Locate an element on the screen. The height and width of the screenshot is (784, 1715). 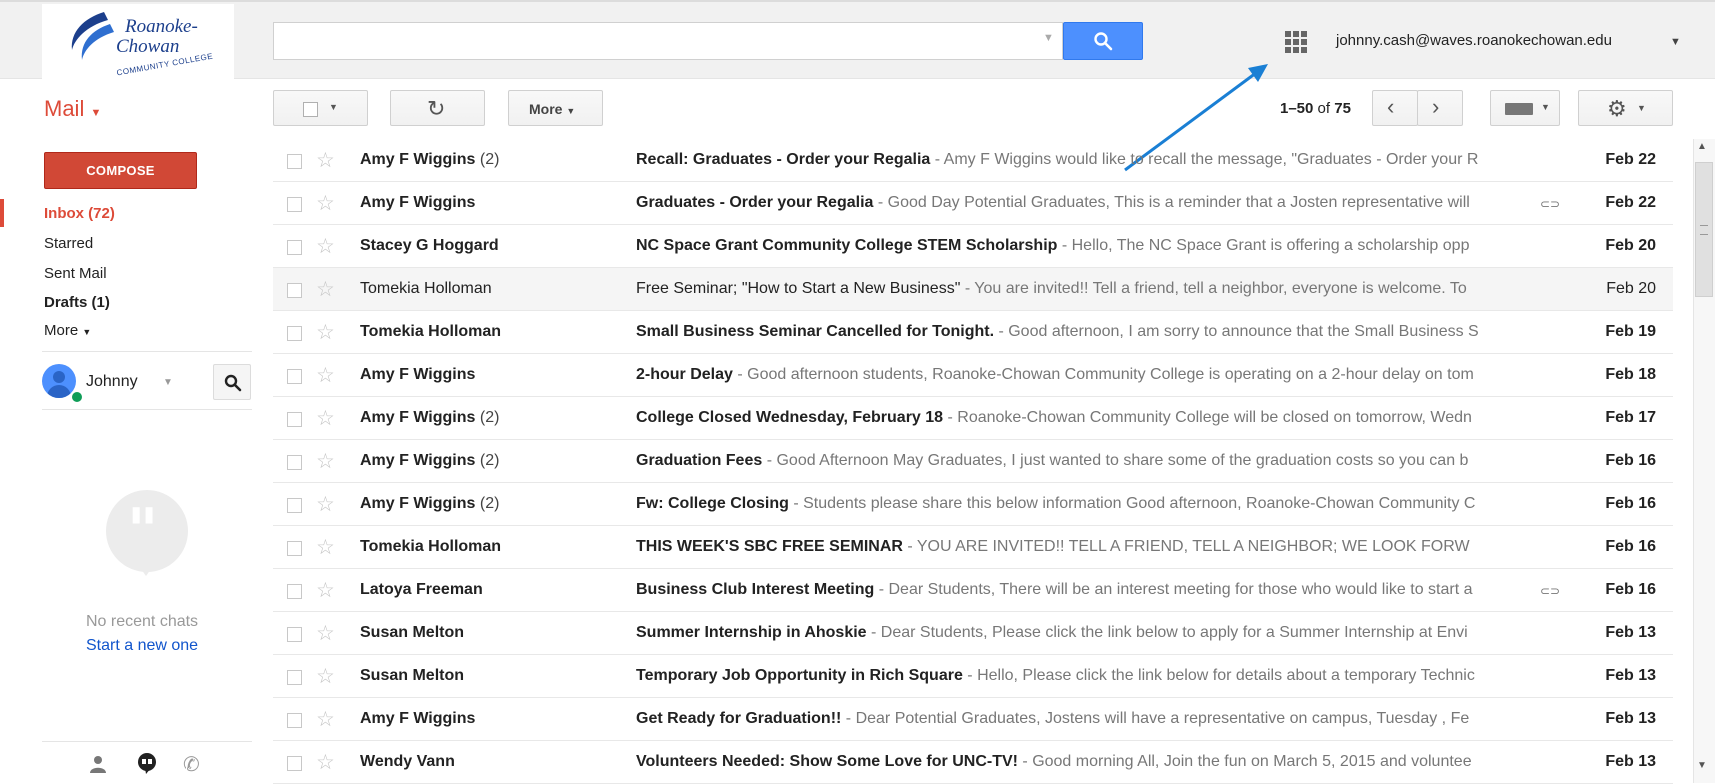
newer-page-button: ‹ is located at coordinates (1395, 108).